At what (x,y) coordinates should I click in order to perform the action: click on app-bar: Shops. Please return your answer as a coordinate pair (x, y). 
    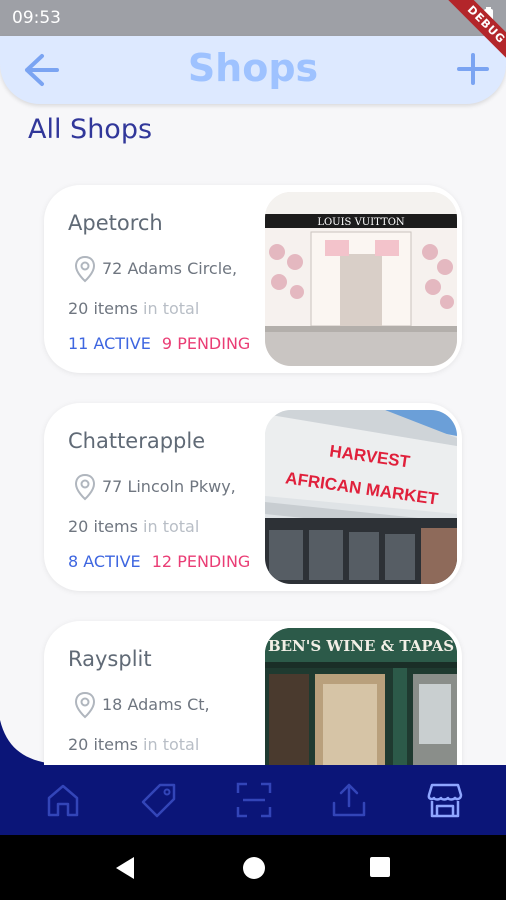
    Looking at the image, I should click on (253, 70).